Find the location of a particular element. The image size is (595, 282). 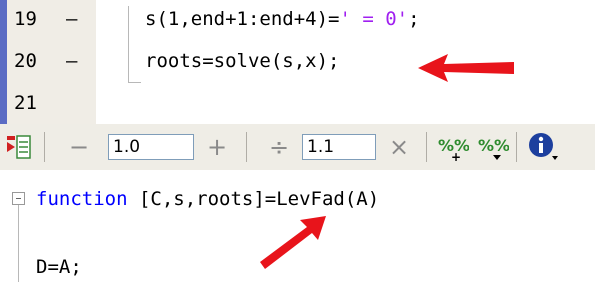

code-line-assignment: D=A; is located at coordinates (59, 267).